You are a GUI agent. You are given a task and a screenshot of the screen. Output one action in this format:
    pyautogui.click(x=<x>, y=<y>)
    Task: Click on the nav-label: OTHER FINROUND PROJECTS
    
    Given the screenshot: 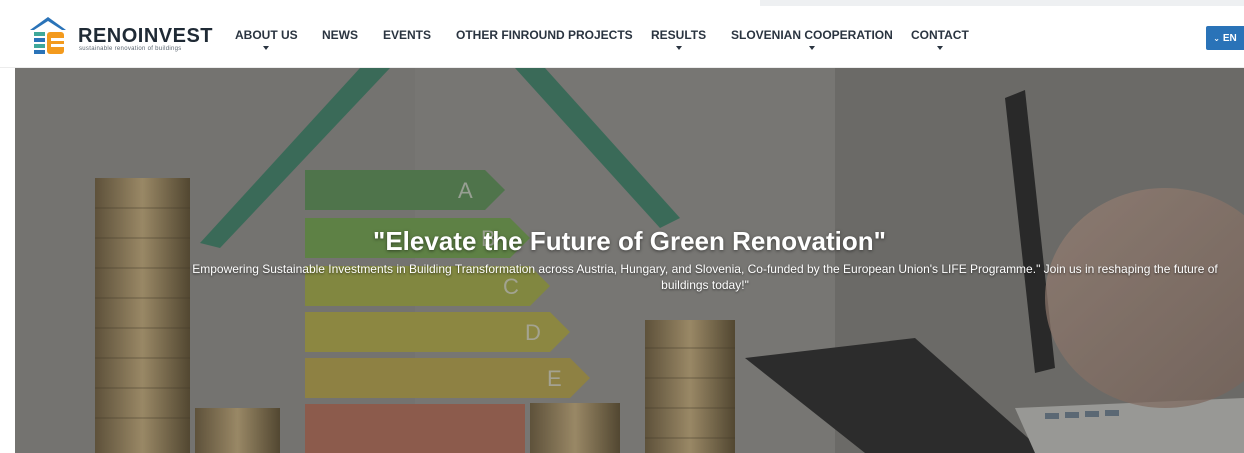 What is the action you would take?
    pyautogui.click(x=544, y=35)
    